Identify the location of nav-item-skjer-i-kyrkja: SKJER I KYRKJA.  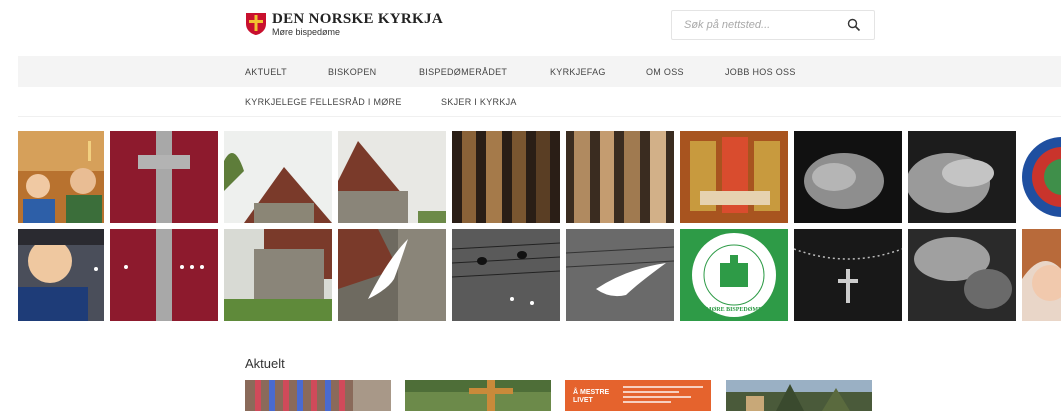
(479, 101).